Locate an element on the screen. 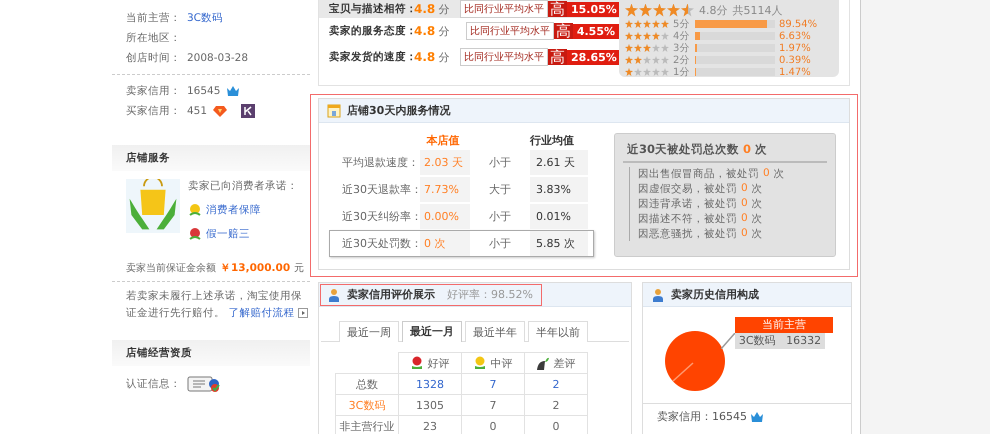 This screenshot has height=434, width=1000. industry-average: 2.61 天 is located at coordinates (559, 162).